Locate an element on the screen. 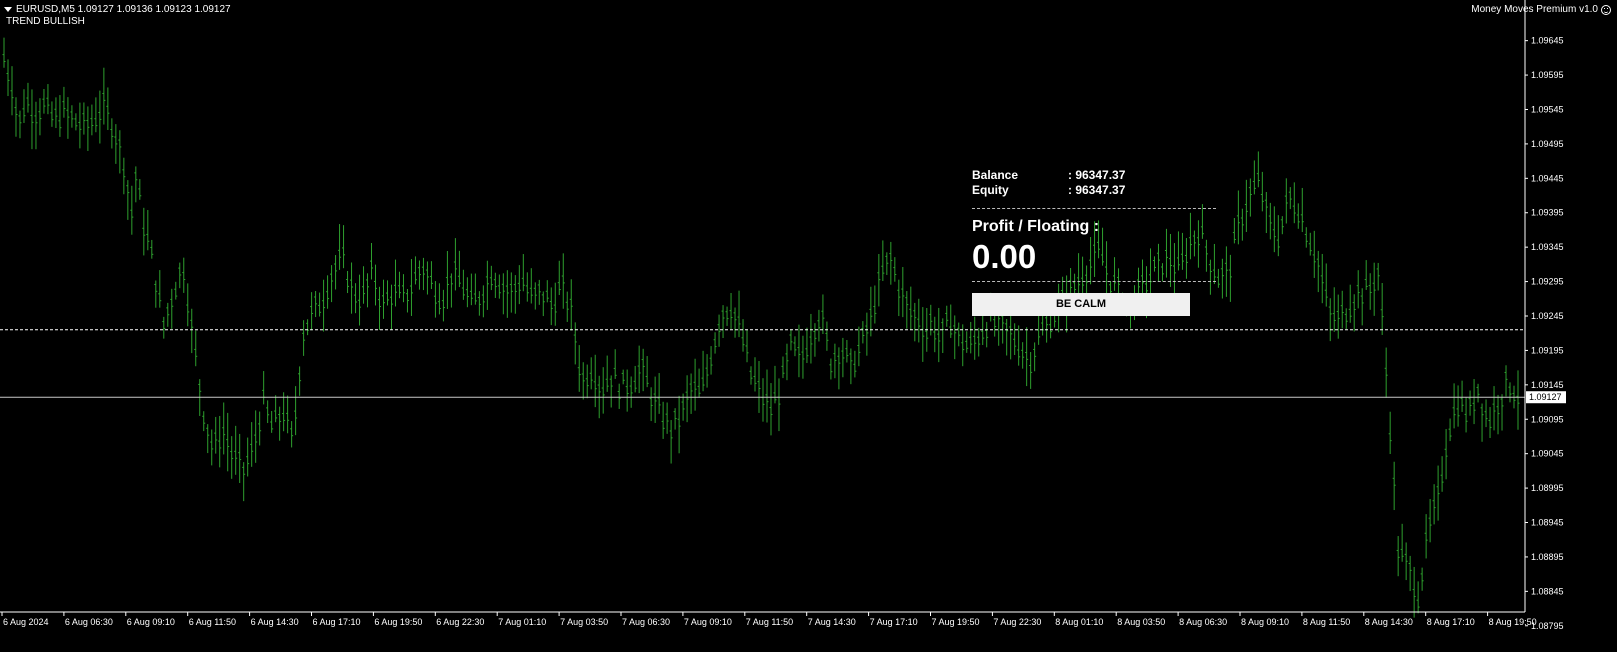 This screenshot has width=1617, height=652. y-tick-label: 1.08995 is located at coordinates (1547, 488).